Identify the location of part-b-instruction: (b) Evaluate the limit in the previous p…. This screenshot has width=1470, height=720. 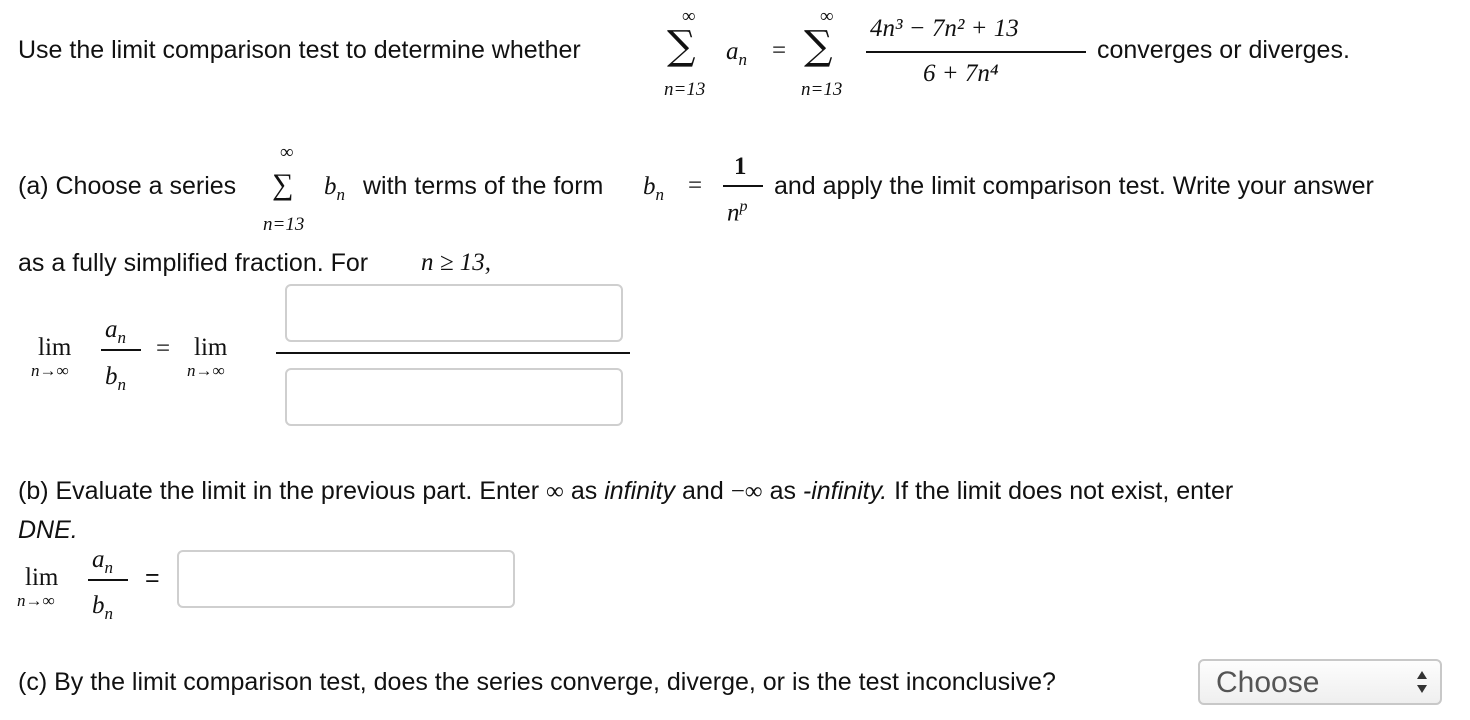
(626, 491).